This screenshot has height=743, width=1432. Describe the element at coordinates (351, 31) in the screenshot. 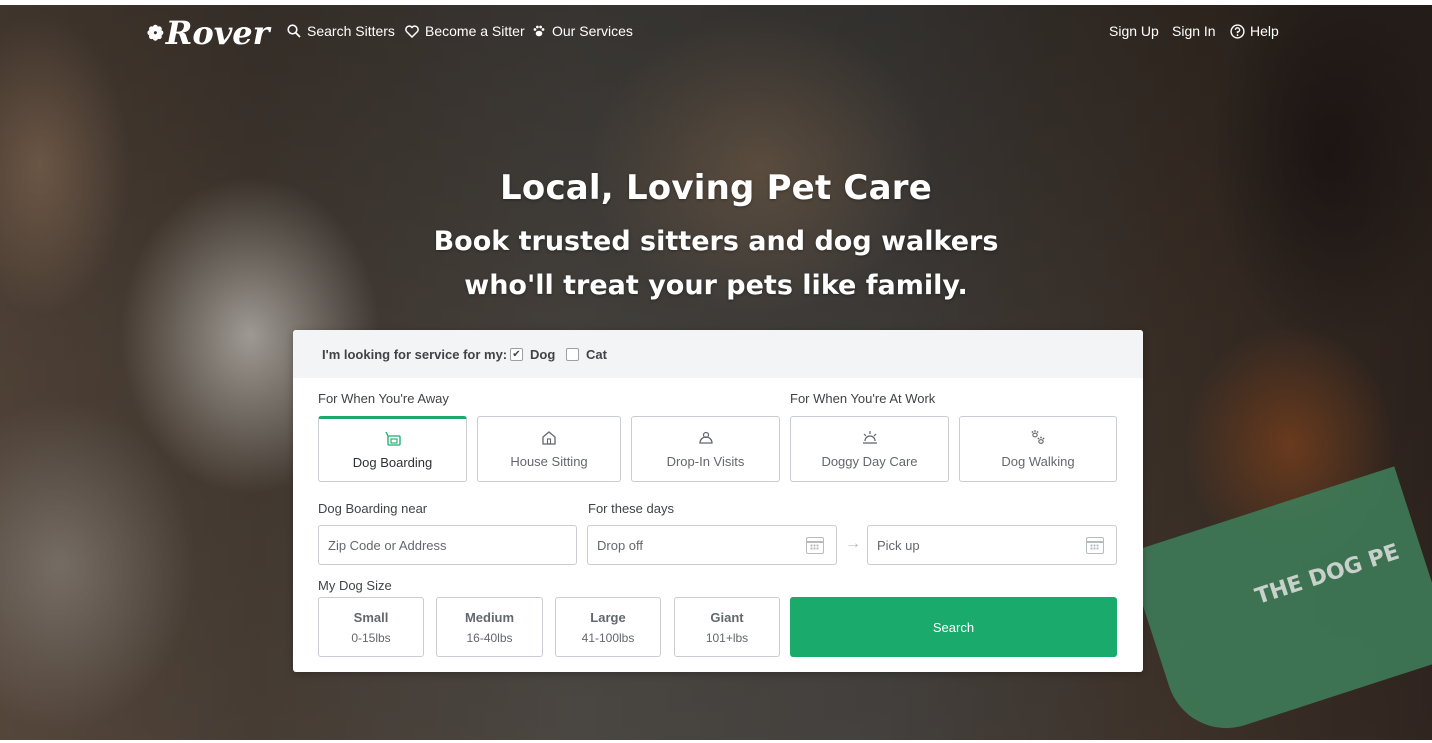

I see `nav-label: Search Sitters` at that location.